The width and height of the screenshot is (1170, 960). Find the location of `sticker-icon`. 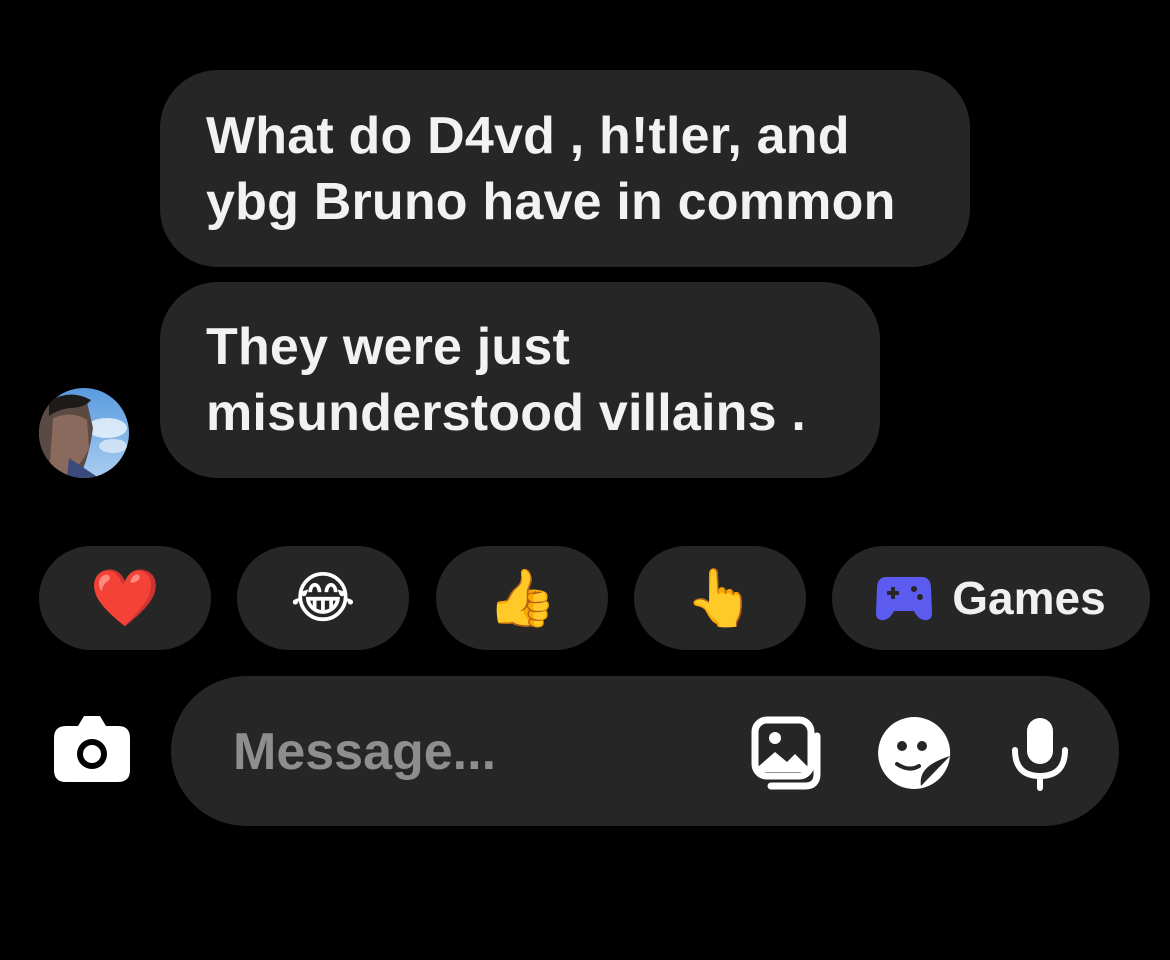

sticker-icon is located at coordinates (914, 752).